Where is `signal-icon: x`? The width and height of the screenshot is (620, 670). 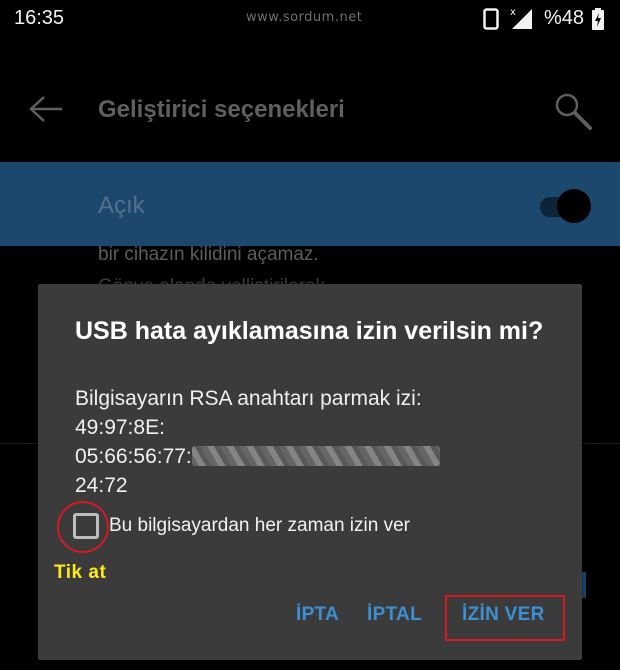 signal-icon: x is located at coordinates (521, 18).